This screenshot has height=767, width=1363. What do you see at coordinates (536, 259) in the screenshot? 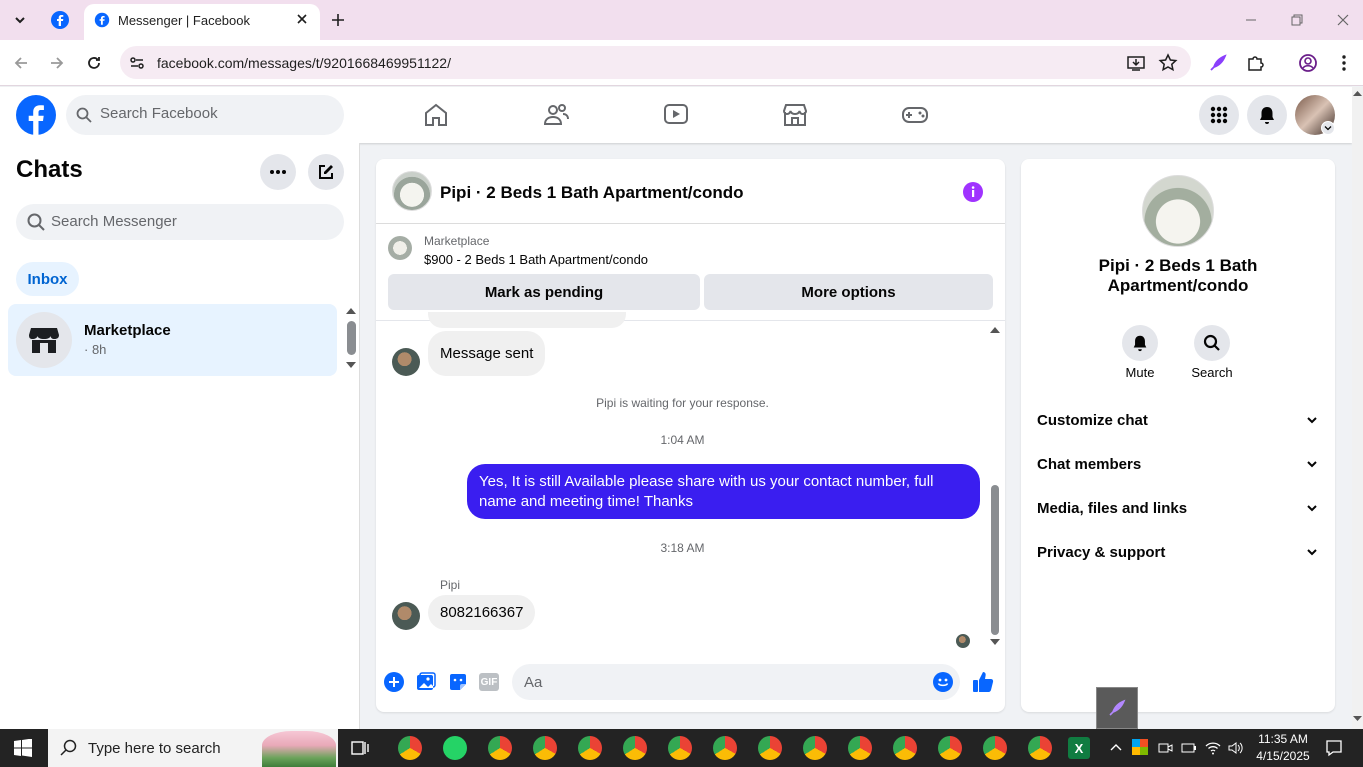
I see `listing-price: $900 - 2 Beds 1 Bath Apartment/condo` at bounding box center [536, 259].